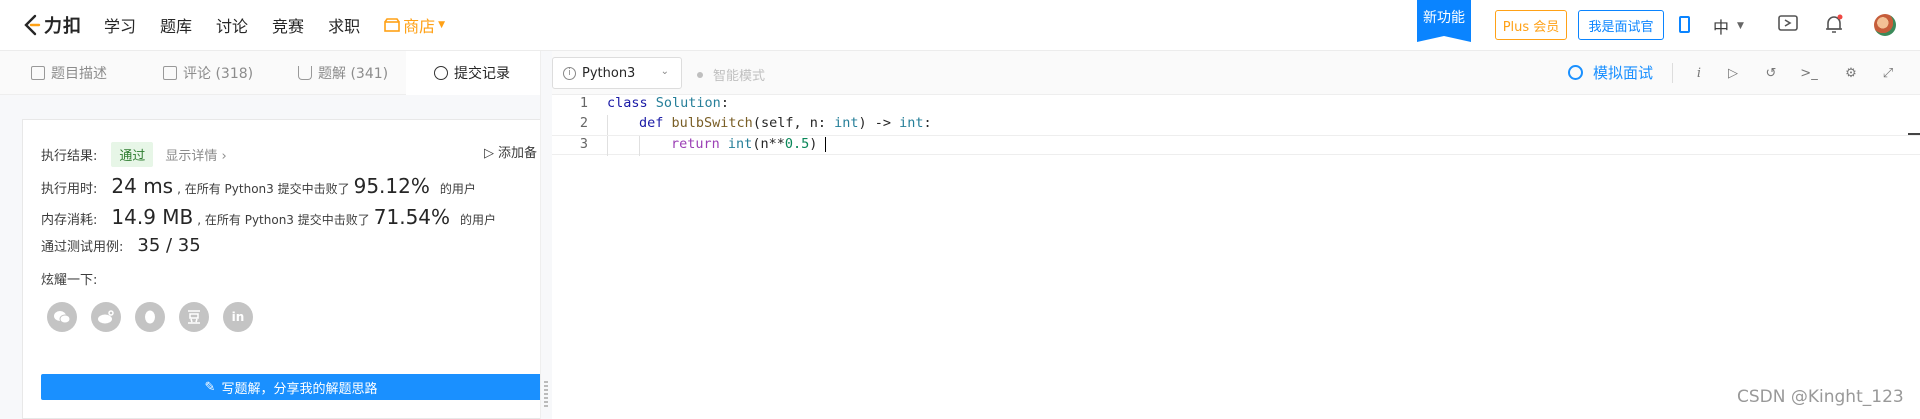 This screenshot has width=1920, height=419. I want to click on tab-submissions: 提交记录, so click(473, 73).